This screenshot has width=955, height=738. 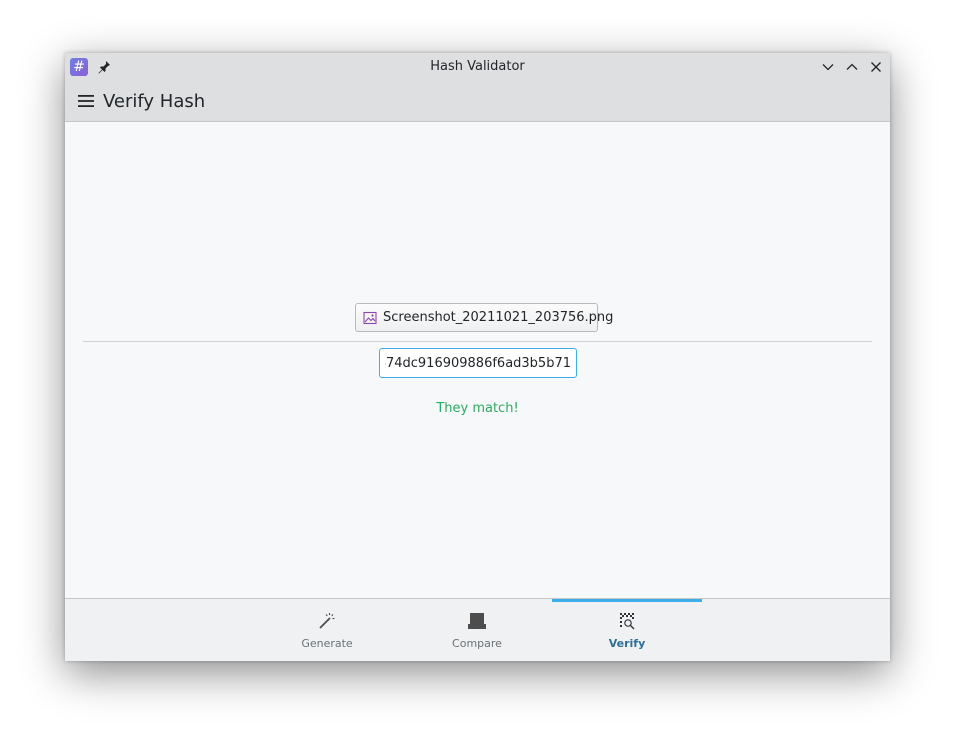 What do you see at coordinates (477, 408) in the screenshot?
I see `match-status-text: They match!` at bounding box center [477, 408].